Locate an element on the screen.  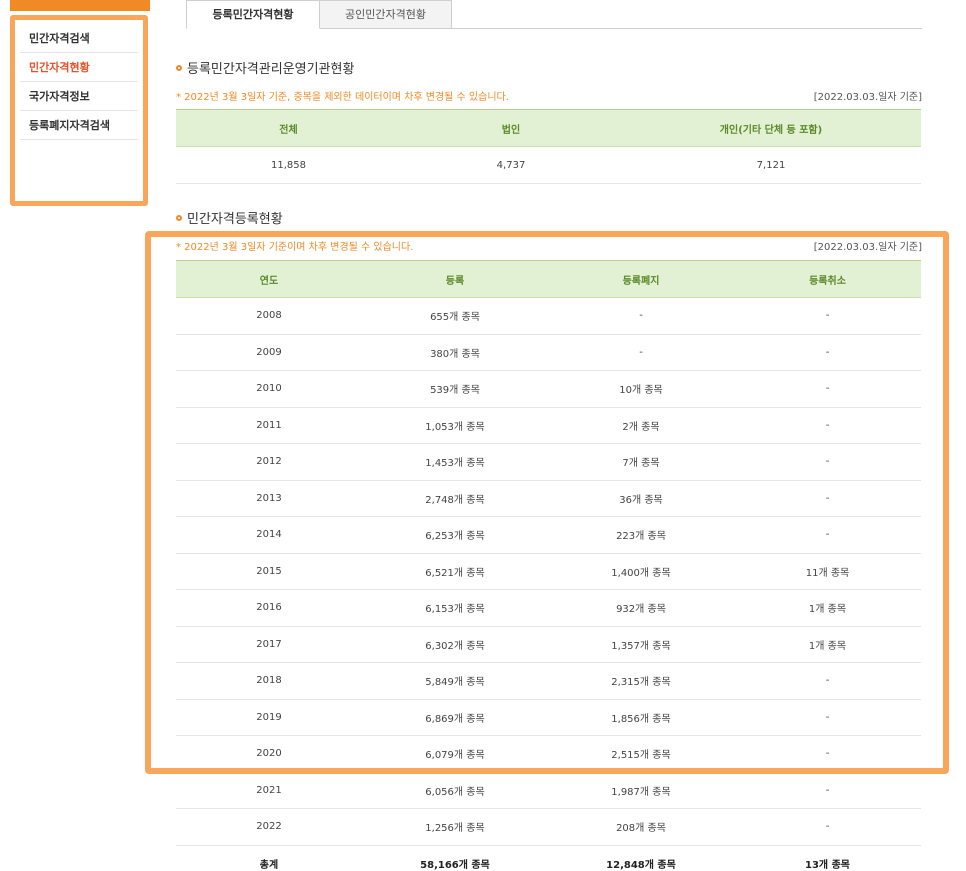
table-cell: 11,858 is located at coordinates (288, 165).